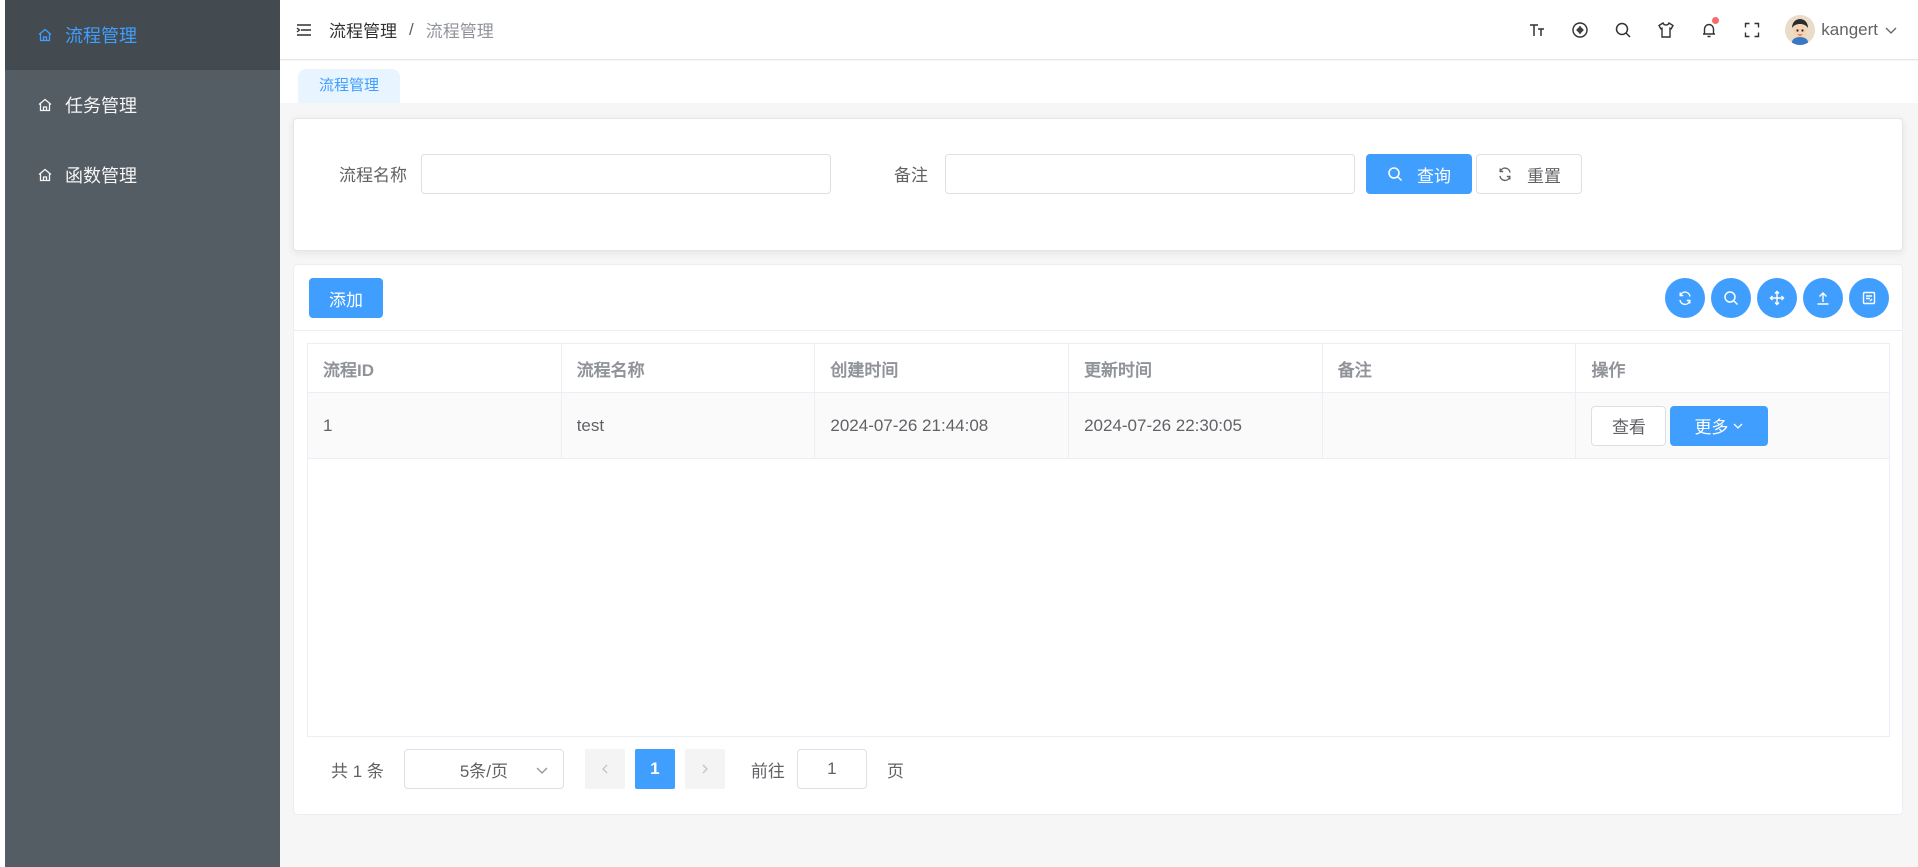 This screenshot has width=1918, height=867. I want to click on breadcrumb: 流程管理 / 流程管理, so click(411, 29).